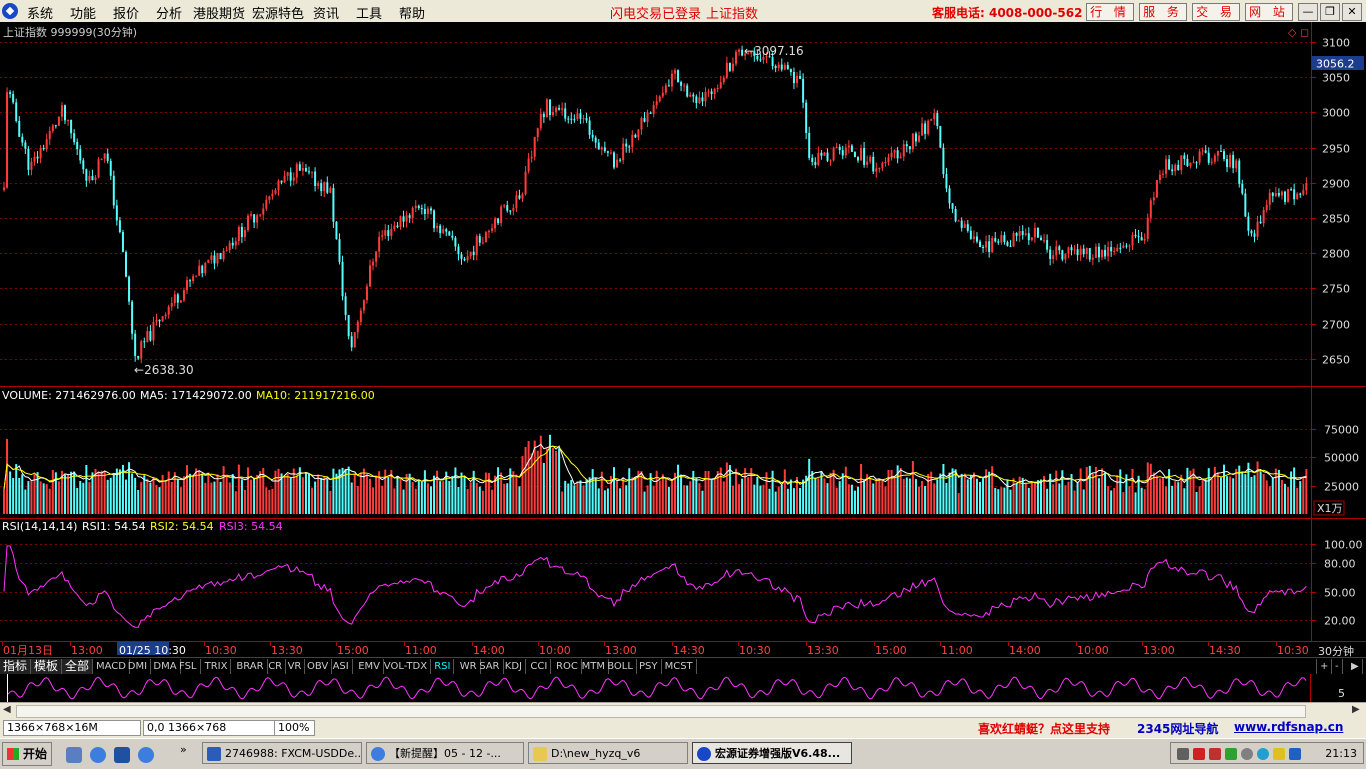 This screenshot has height=769, width=1366. Describe the element at coordinates (1183, 754) in the screenshot. I see `keyboard-icon` at that location.